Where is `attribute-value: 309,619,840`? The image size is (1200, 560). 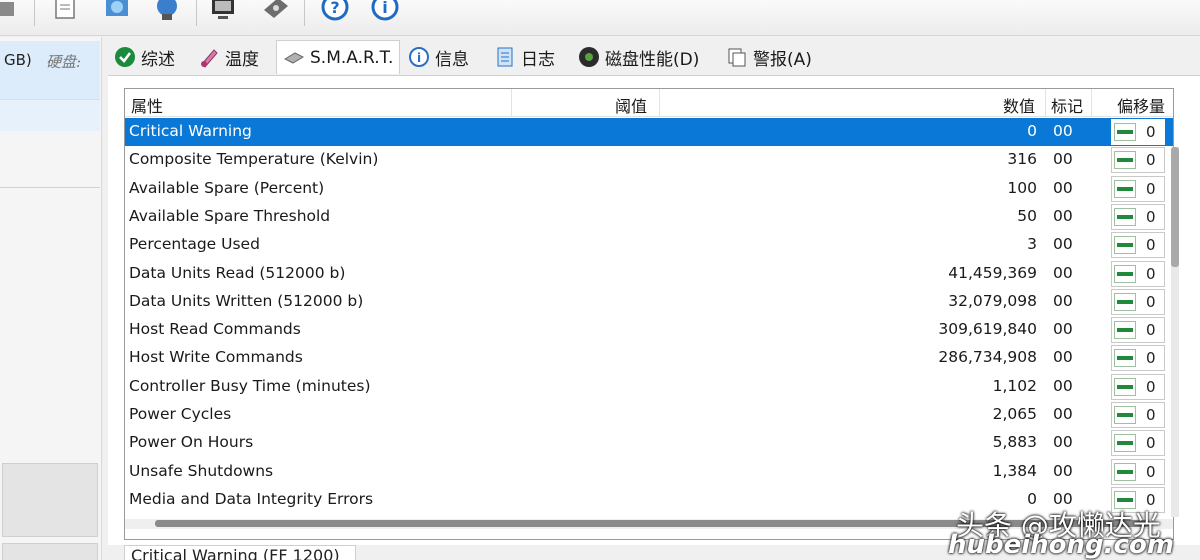
attribute-value: 309,619,840 is located at coordinates (987, 329).